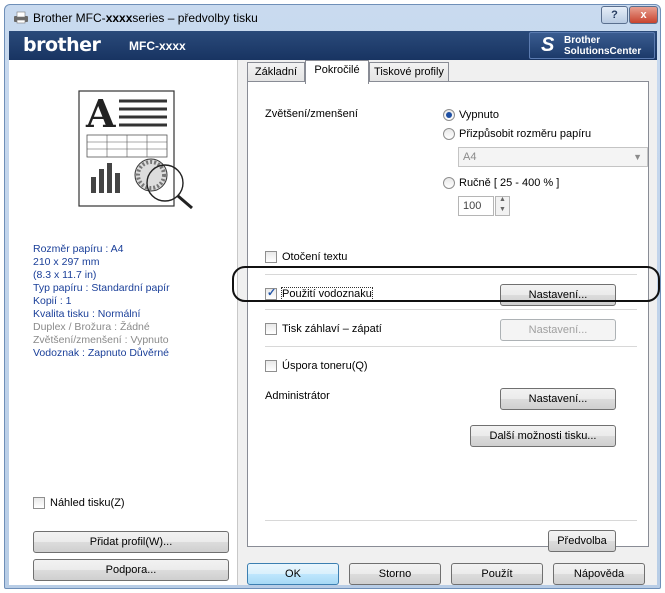 This screenshot has height=593, width=665. Describe the element at coordinates (311, 114) in the screenshot. I see `scaling-label: Zvětšení/zmenšení` at that location.